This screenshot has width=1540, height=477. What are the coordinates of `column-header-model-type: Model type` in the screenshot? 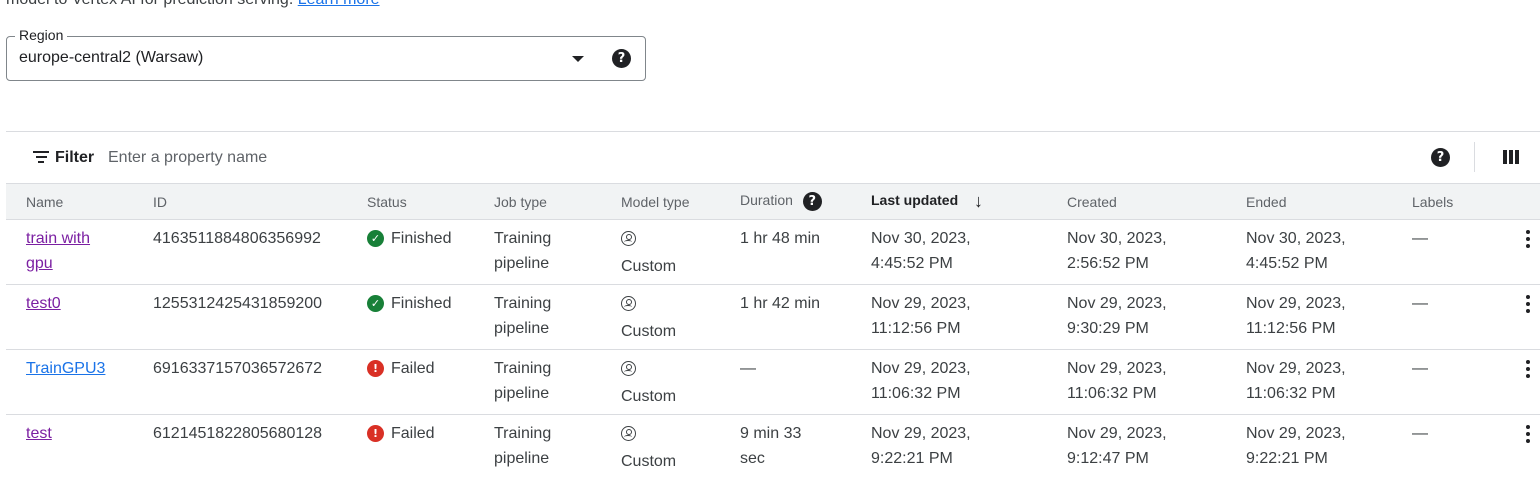 It's located at (680, 201).